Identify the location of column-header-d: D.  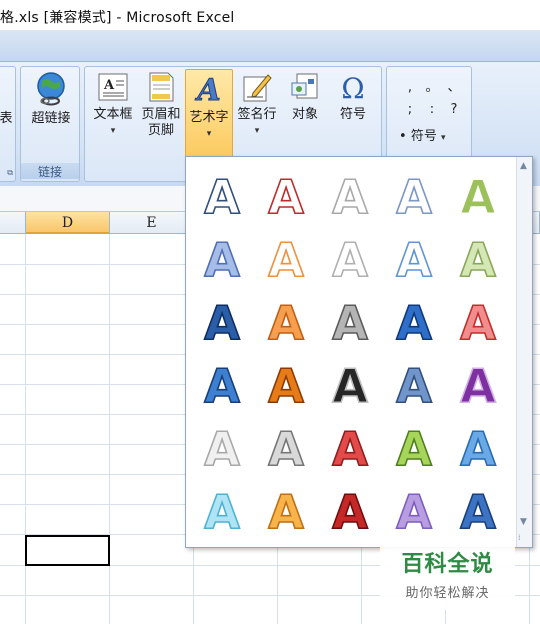
(68, 223).